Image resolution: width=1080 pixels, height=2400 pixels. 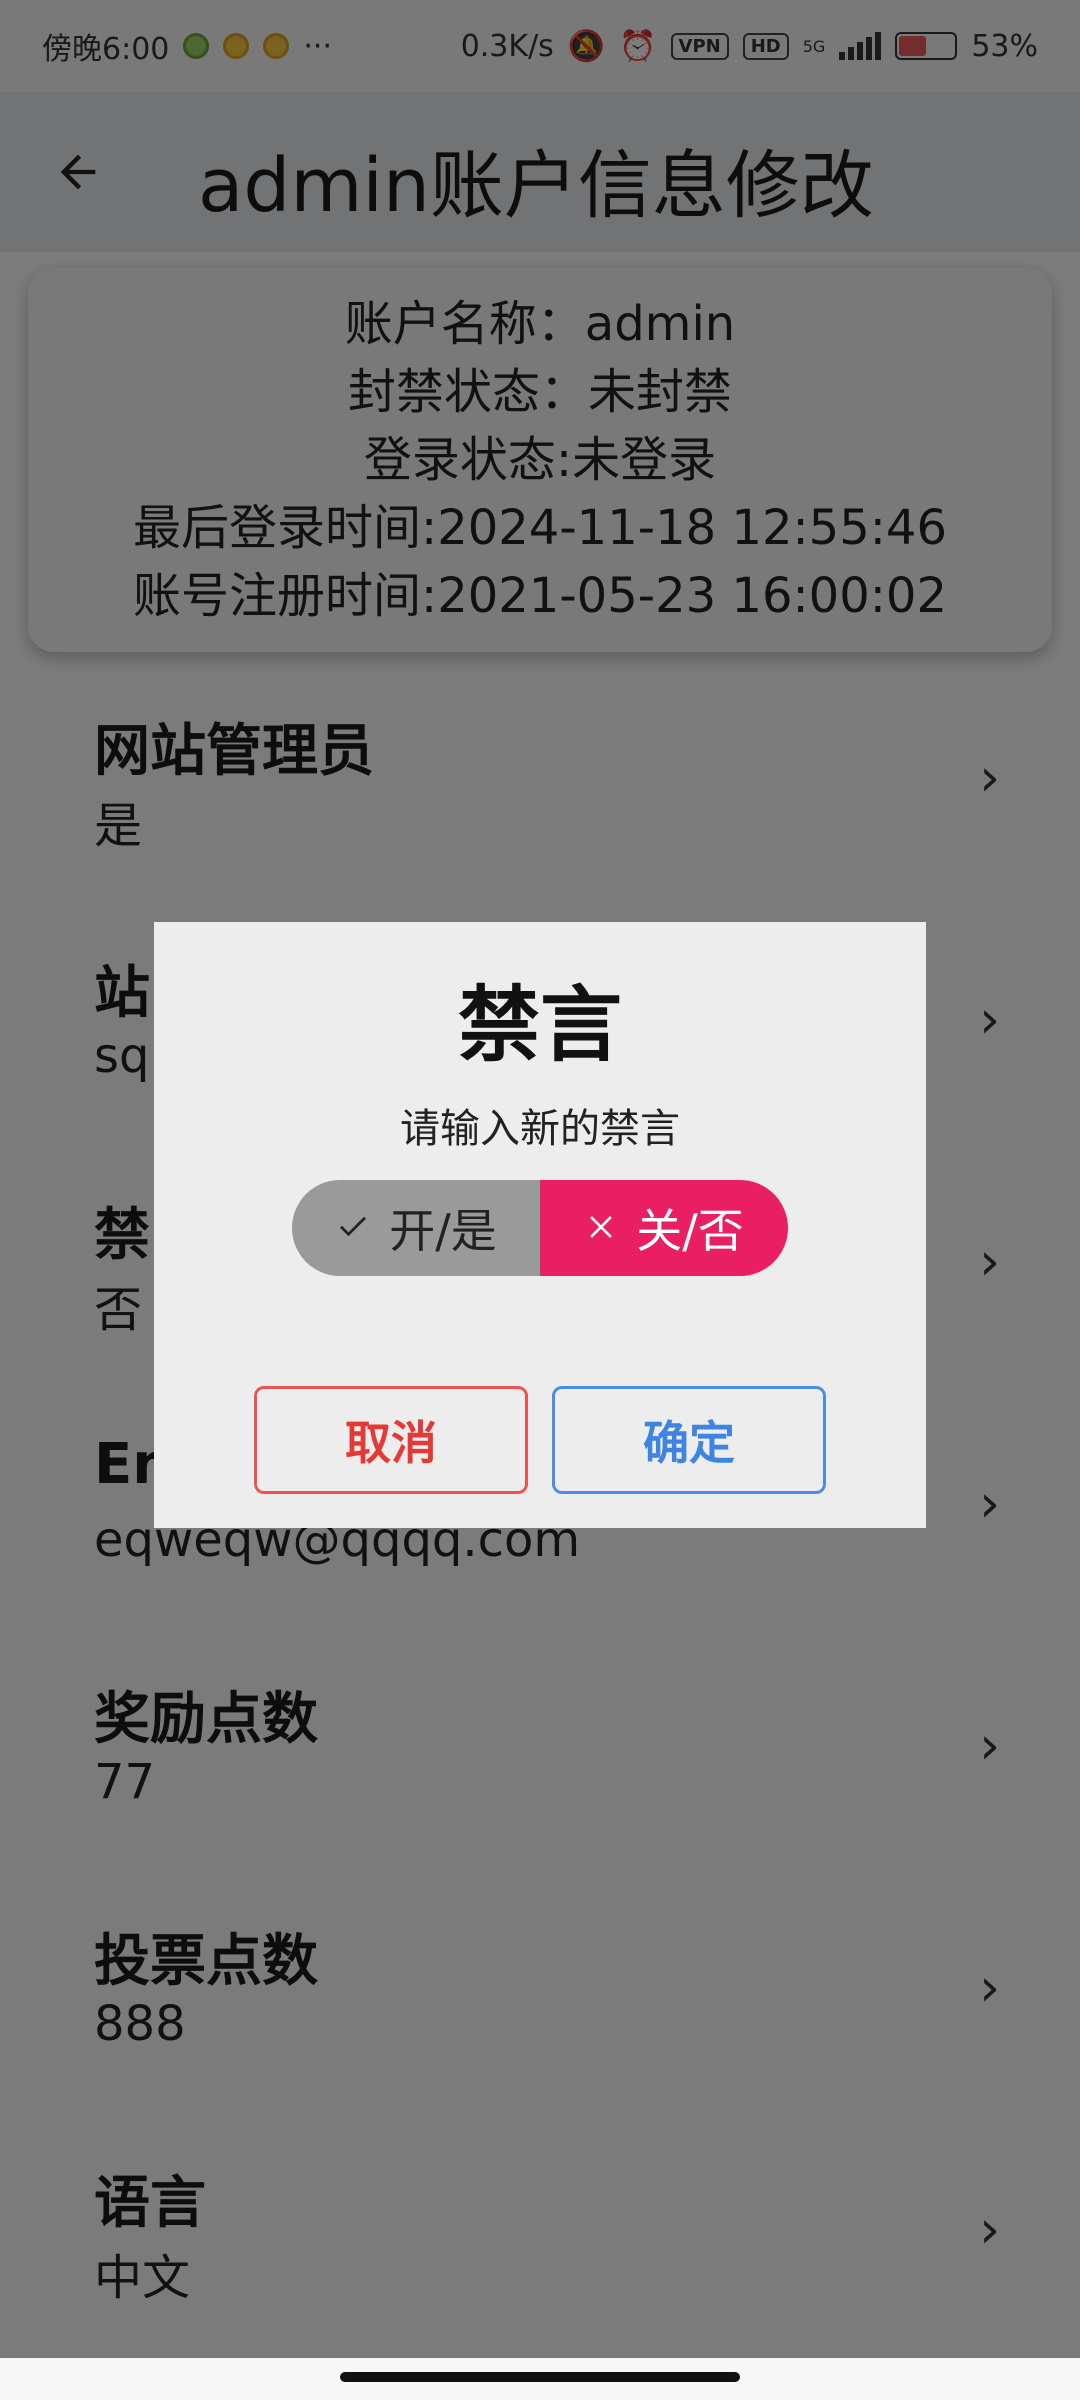 I want to click on yes-no-toggle: 开/是 关/否, so click(x=540, y=1228).